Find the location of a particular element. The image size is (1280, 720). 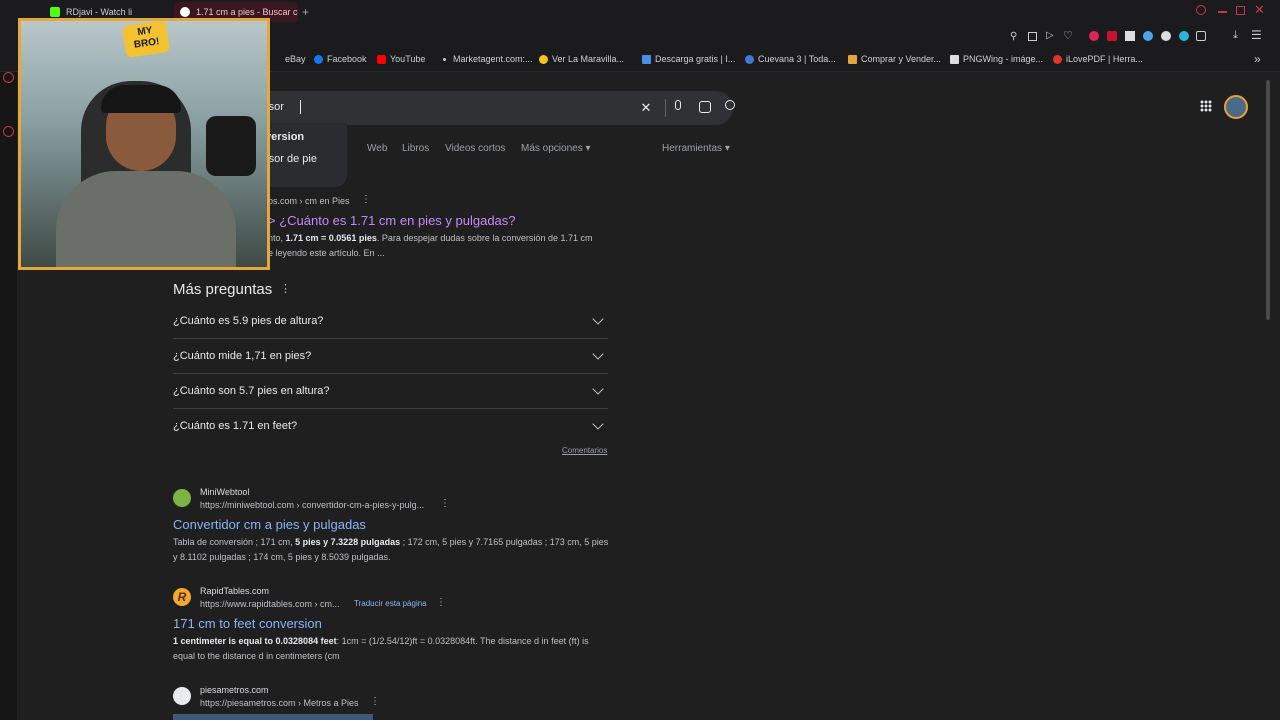

microphone-icon is located at coordinates (678, 105).